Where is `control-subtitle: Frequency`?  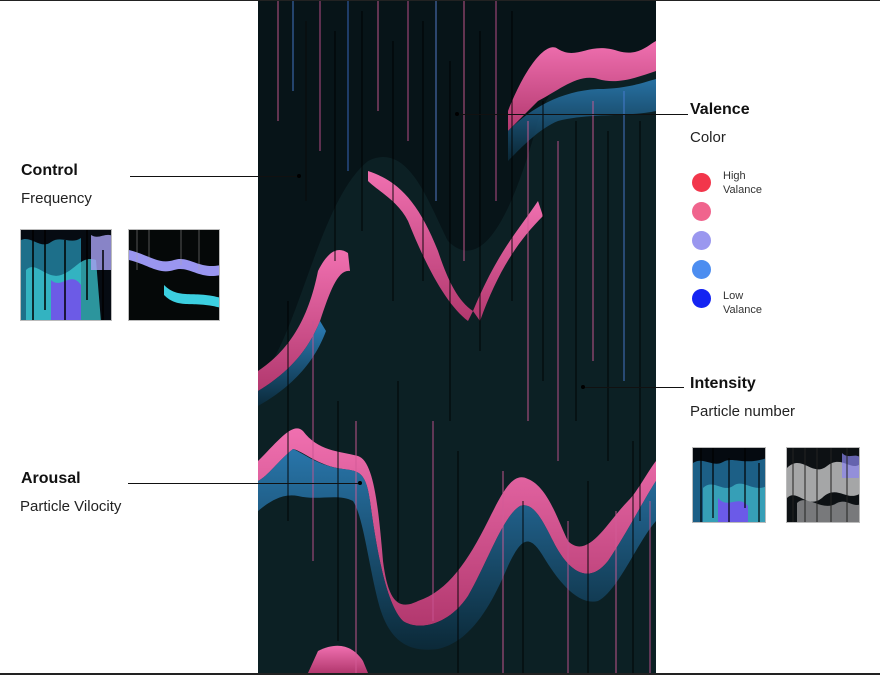
control-subtitle: Frequency is located at coordinates (56, 198).